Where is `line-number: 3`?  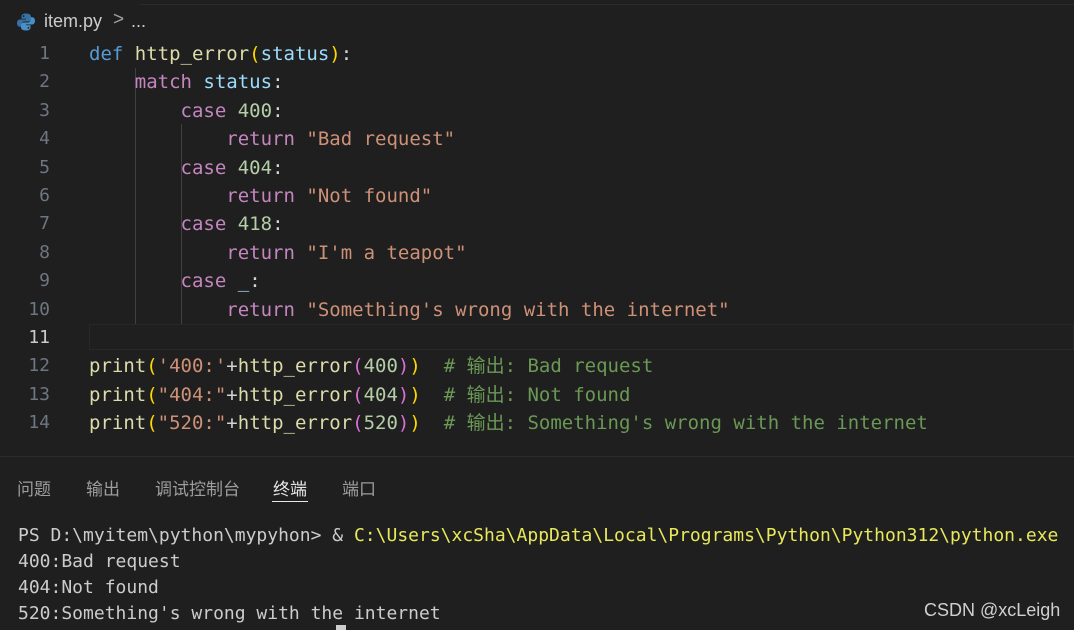 line-number: 3 is located at coordinates (44, 110).